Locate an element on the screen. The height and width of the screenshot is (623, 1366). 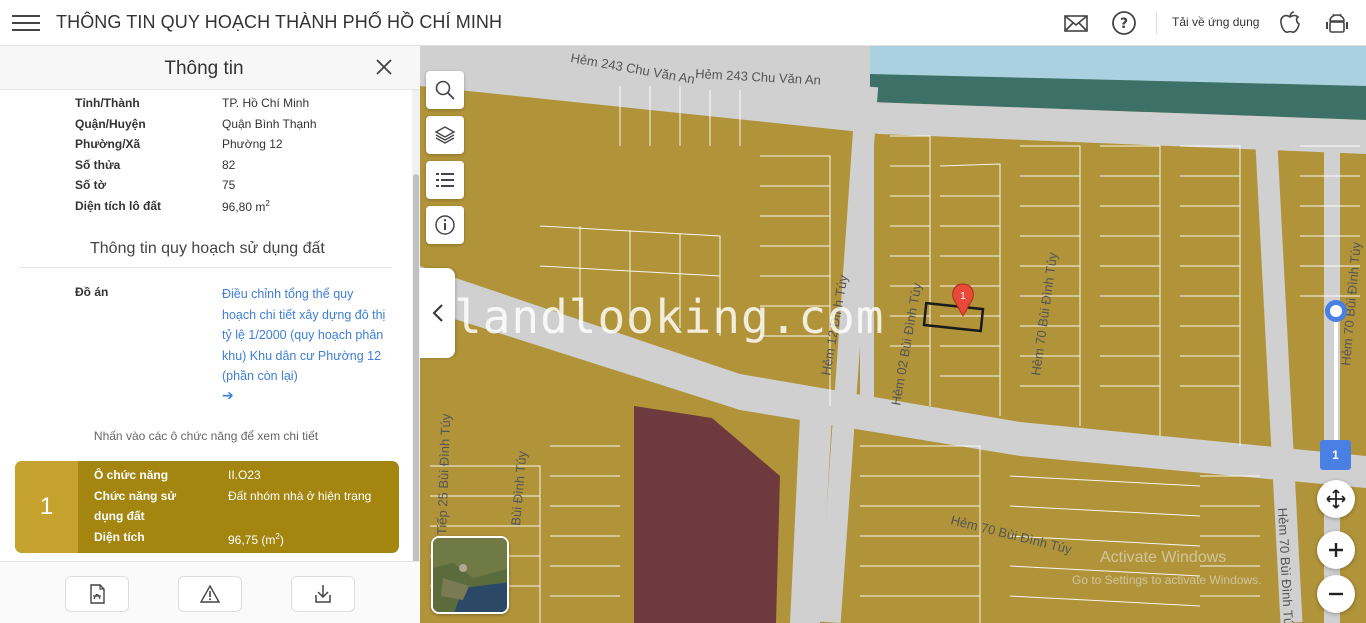
warning-icon is located at coordinates (210, 593).